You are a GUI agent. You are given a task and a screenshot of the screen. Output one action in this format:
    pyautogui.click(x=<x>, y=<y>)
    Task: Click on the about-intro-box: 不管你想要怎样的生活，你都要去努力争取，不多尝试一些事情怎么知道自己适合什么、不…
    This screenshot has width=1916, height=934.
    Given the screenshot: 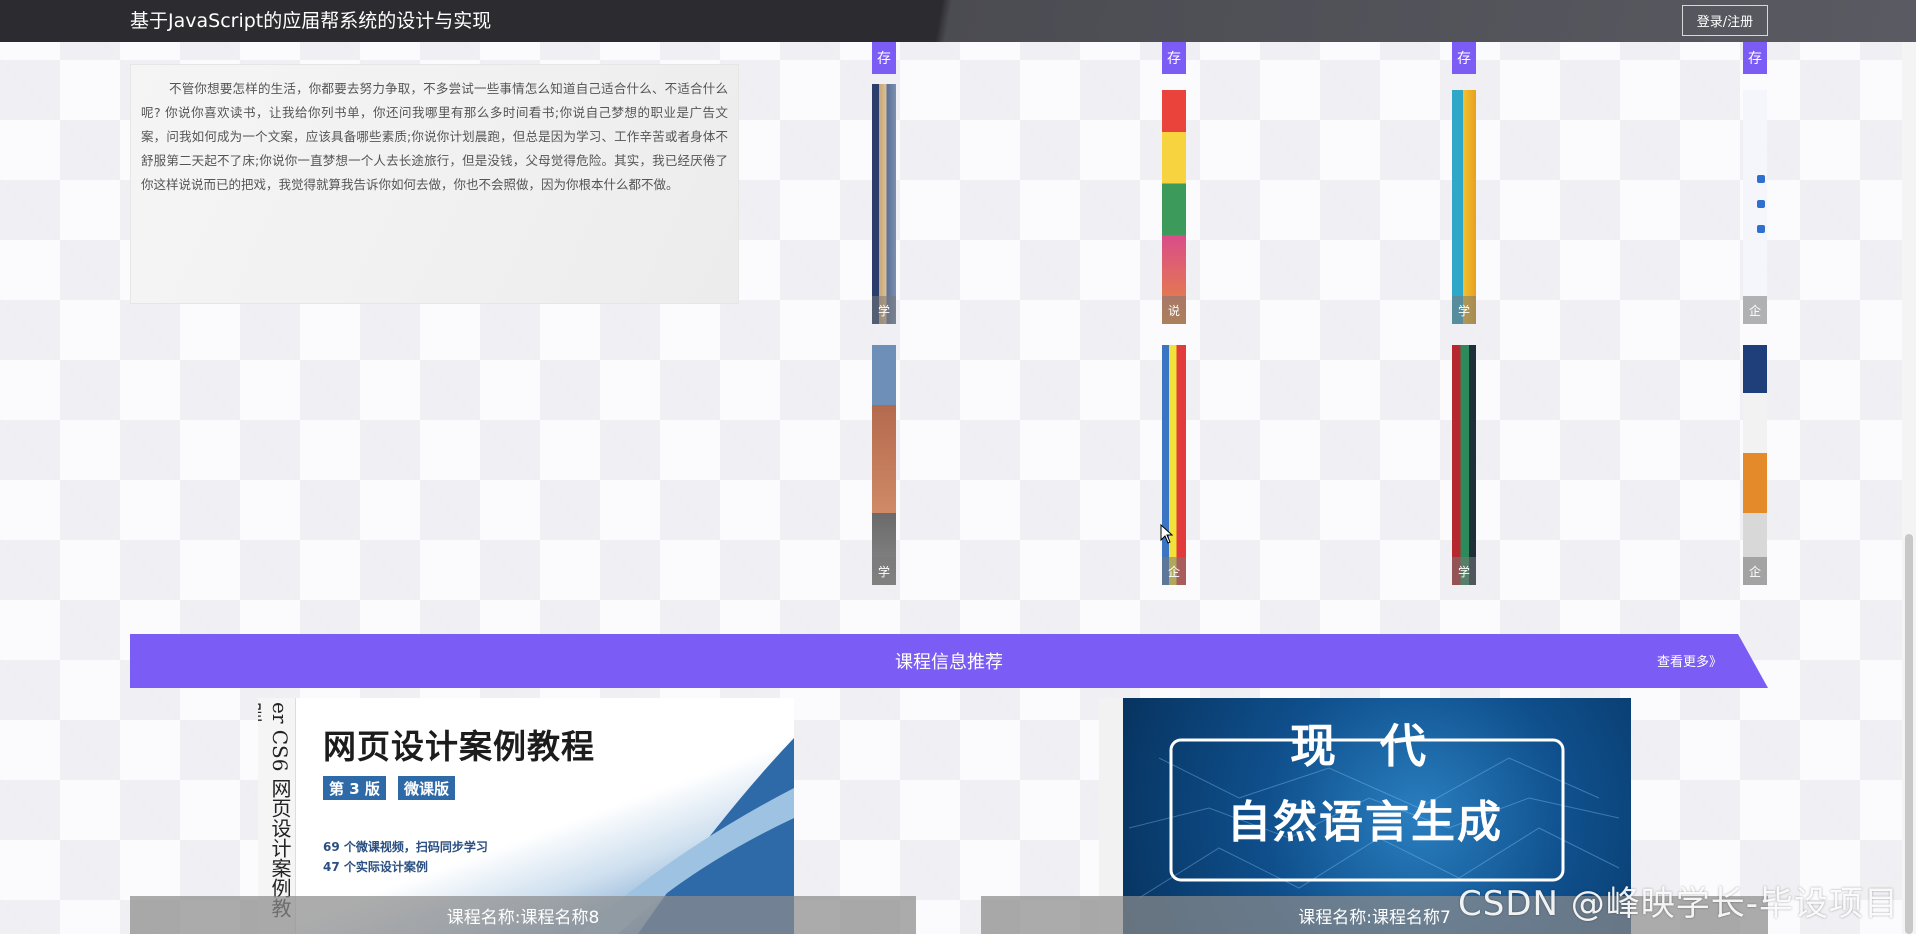 What is the action you would take?
    pyautogui.click(x=434, y=184)
    